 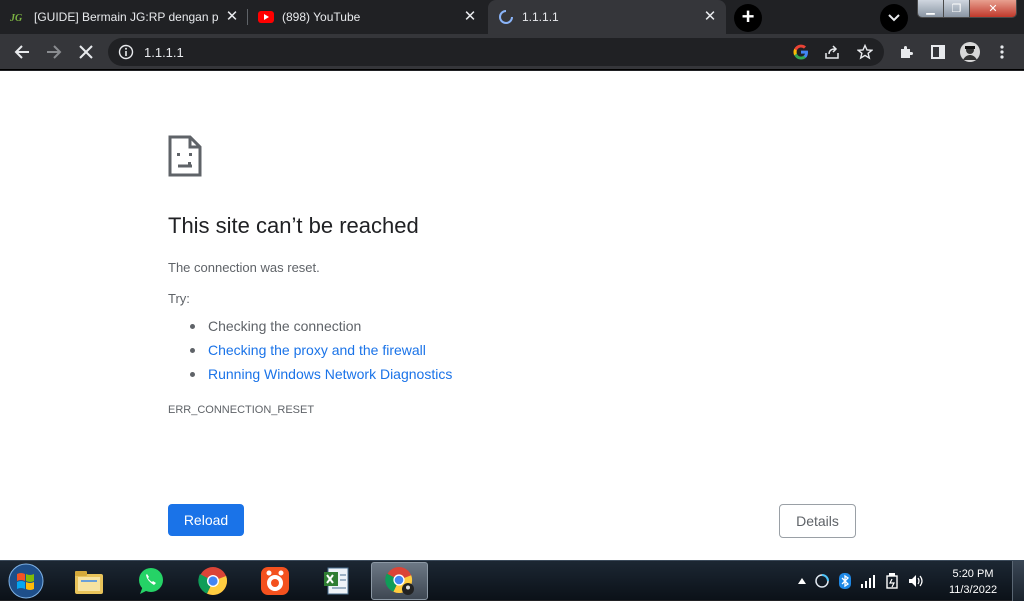 I want to click on maximize-button: ❐, so click(x=957, y=8).